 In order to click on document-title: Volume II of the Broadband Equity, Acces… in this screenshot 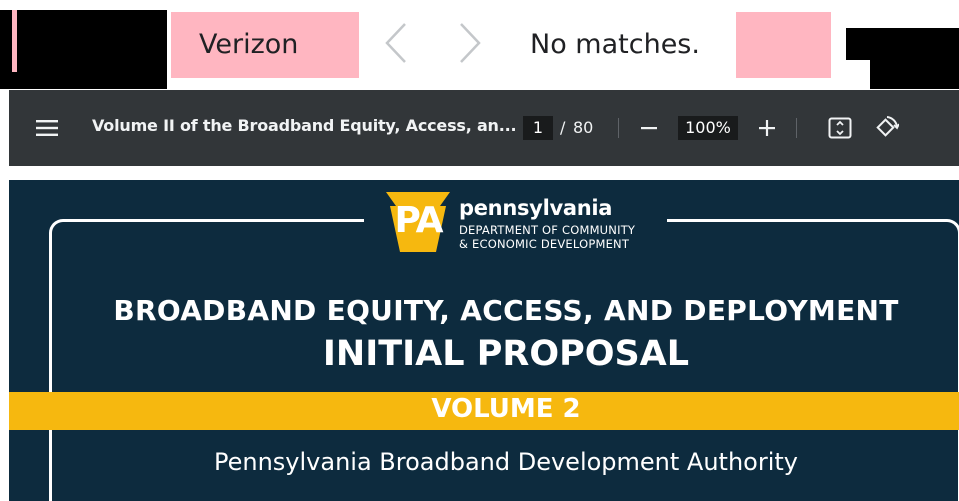, I will do `click(304, 125)`.